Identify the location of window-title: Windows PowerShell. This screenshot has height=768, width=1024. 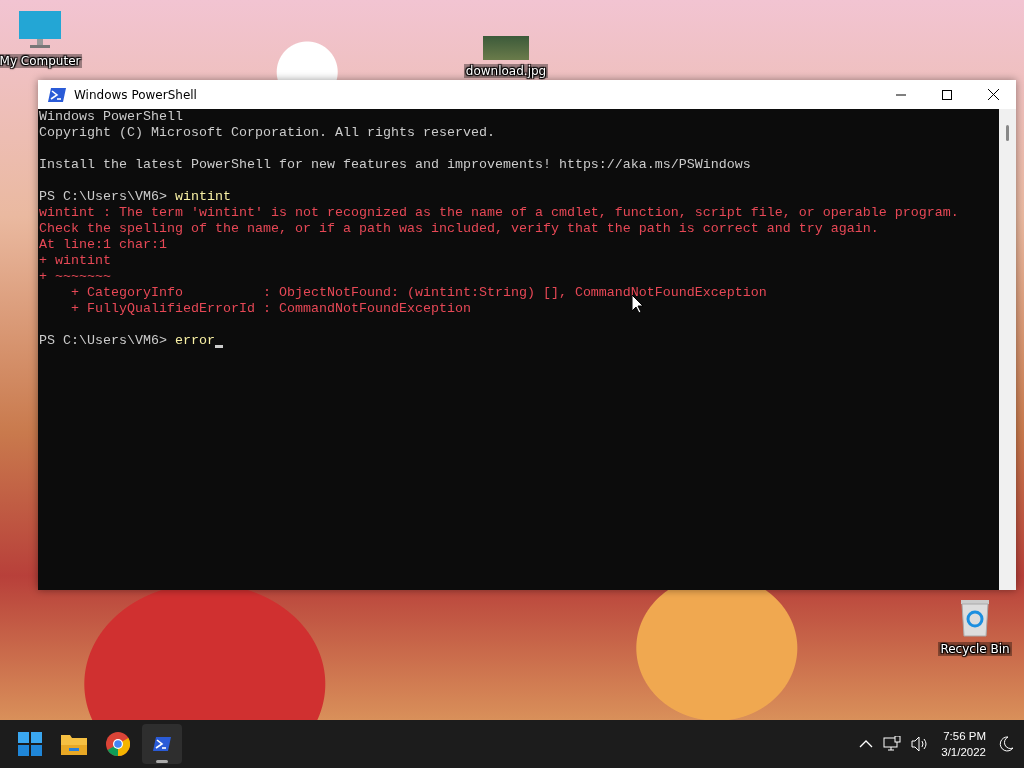
(136, 94).